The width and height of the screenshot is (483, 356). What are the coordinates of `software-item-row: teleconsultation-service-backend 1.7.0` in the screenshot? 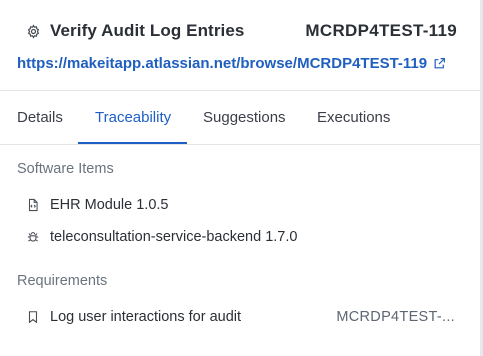 It's located at (240, 237).